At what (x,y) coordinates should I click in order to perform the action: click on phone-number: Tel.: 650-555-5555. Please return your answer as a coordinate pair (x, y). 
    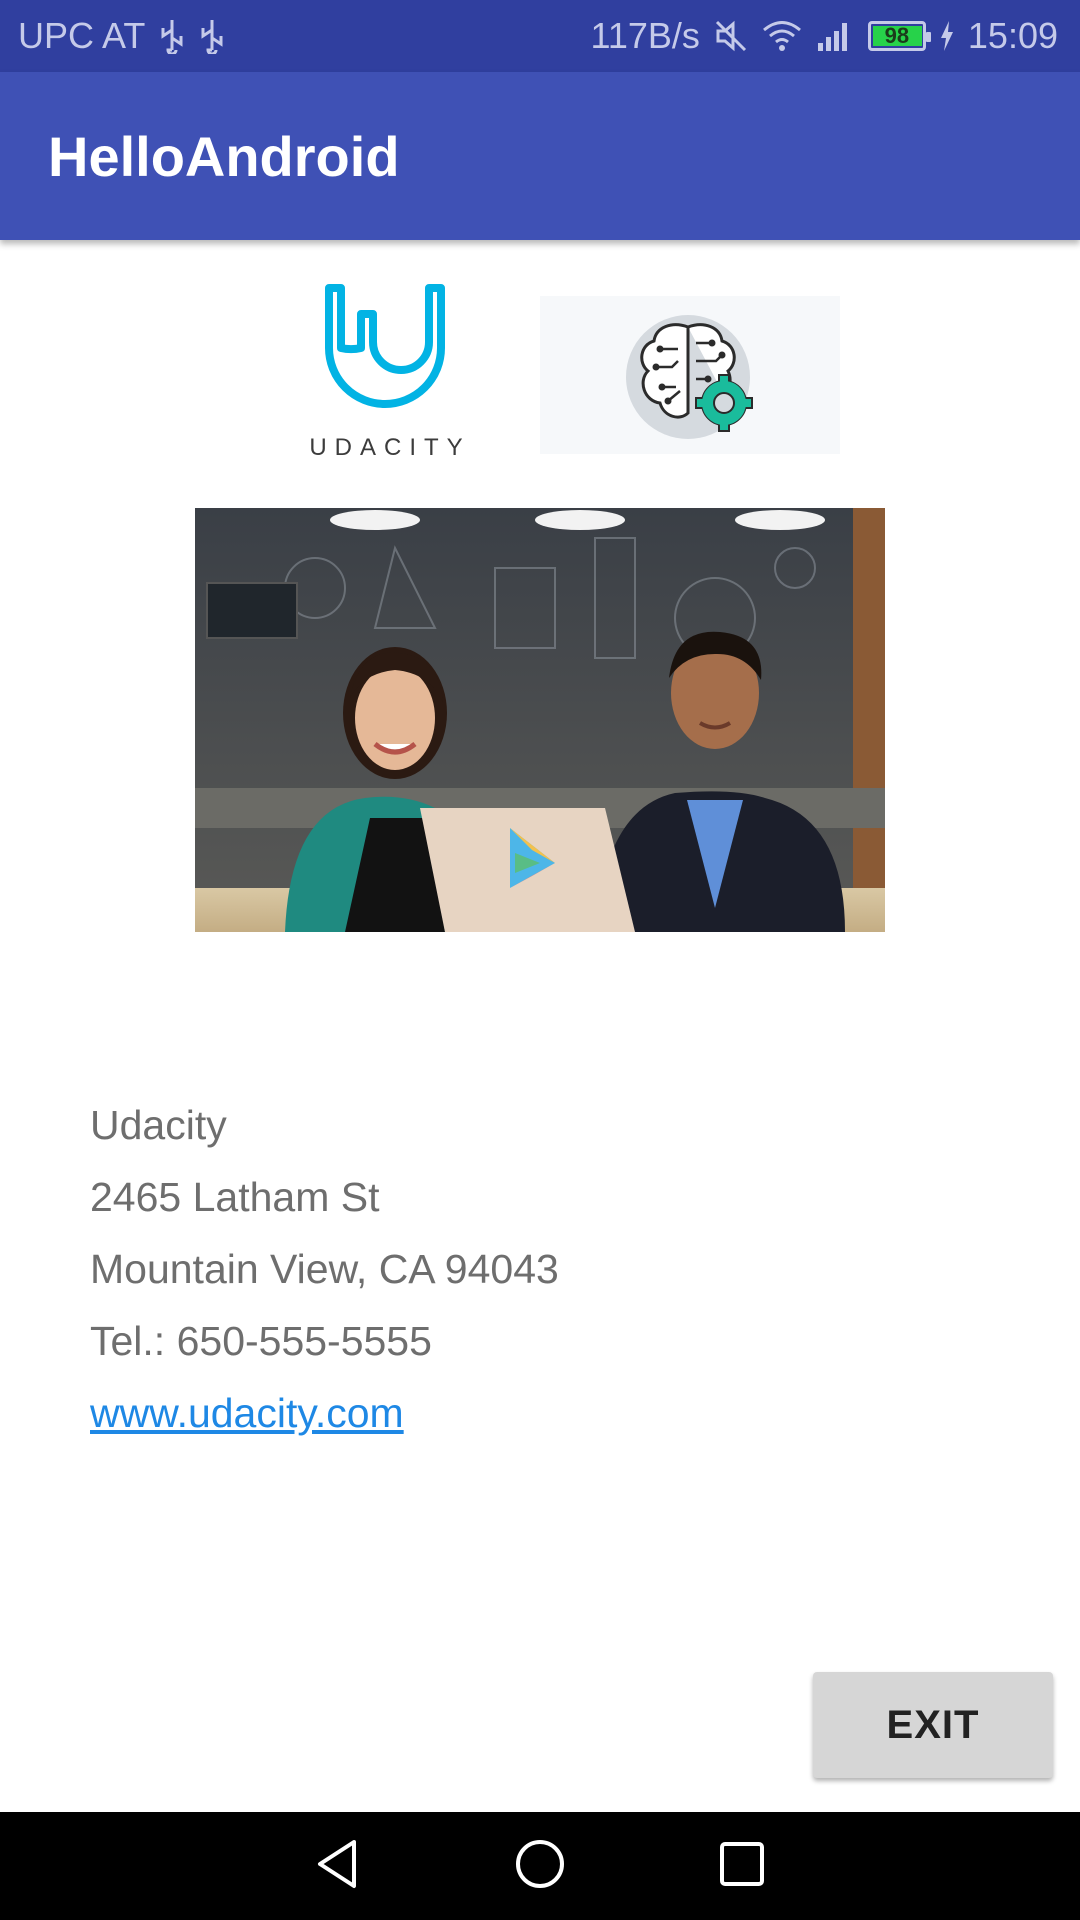
    Looking at the image, I should click on (261, 1341).